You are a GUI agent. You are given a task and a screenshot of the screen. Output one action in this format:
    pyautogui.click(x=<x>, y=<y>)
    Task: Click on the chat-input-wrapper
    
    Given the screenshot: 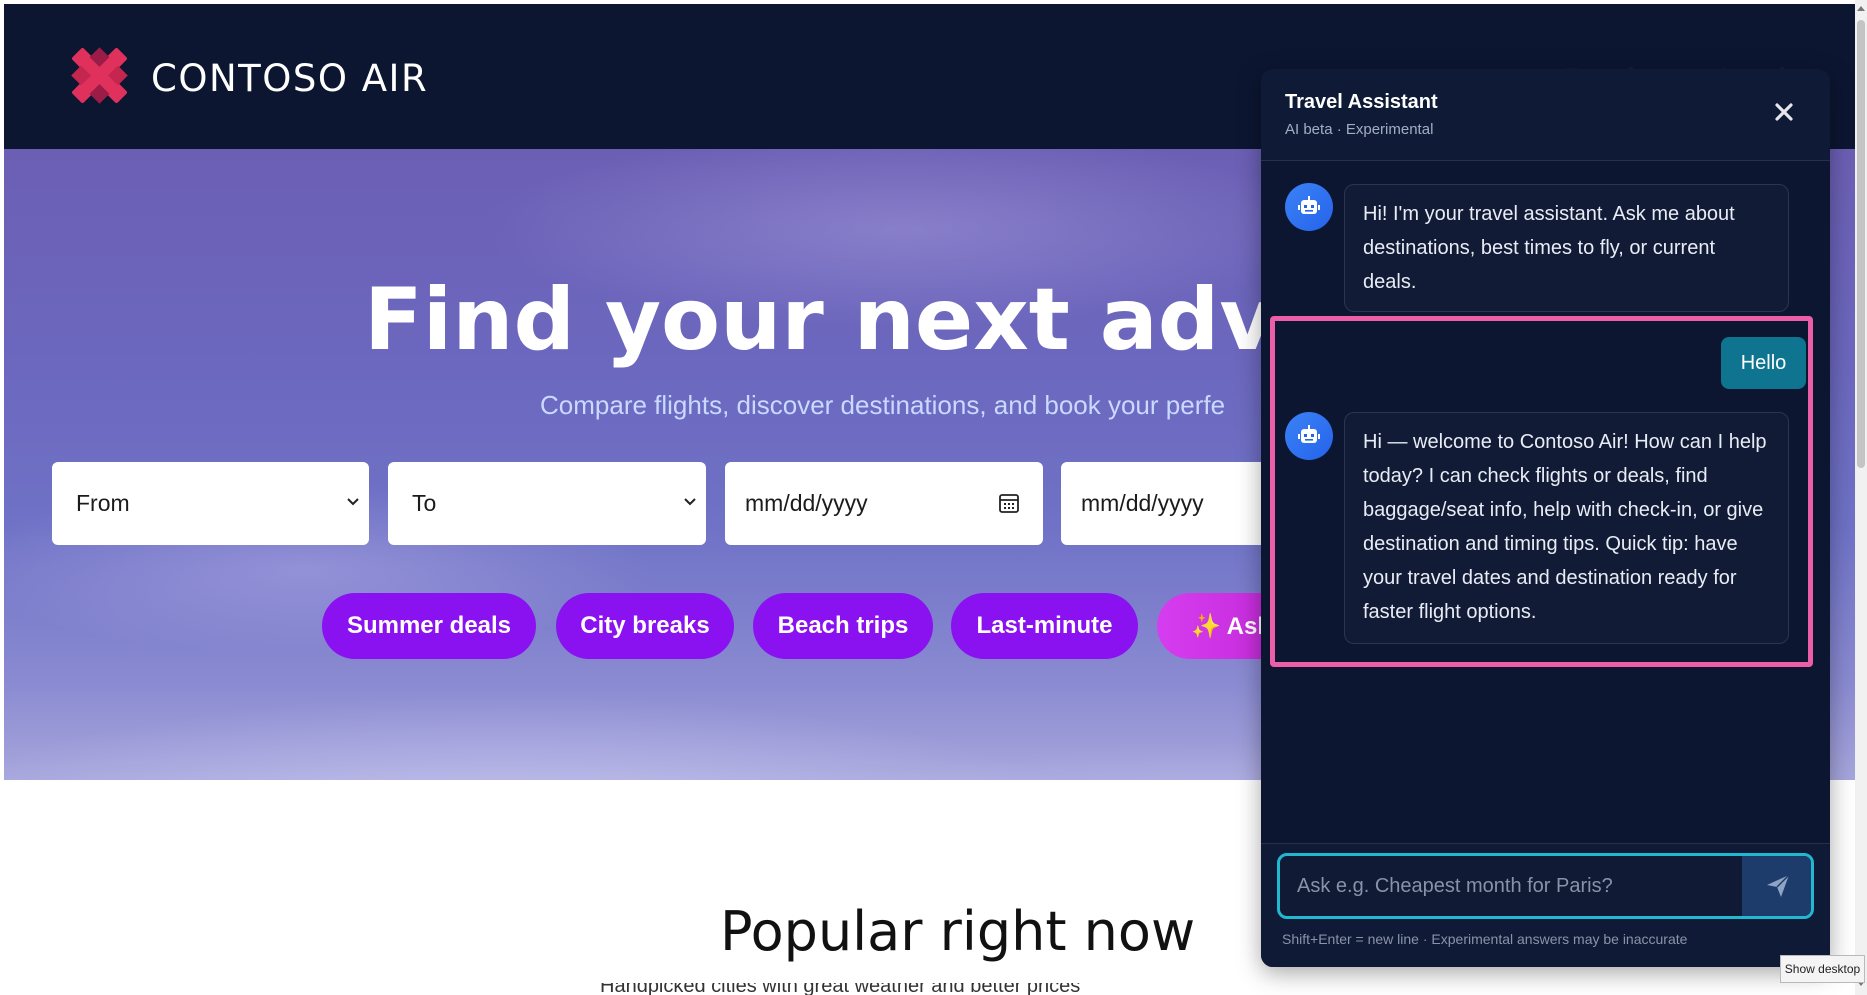 What is the action you would take?
    pyautogui.click(x=1545, y=886)
    